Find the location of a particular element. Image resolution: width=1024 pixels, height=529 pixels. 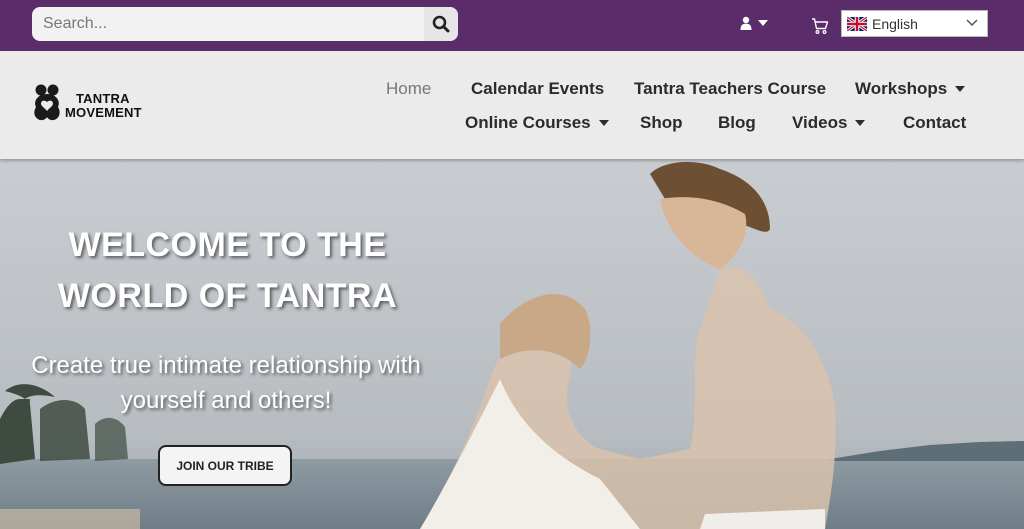

nav-online-courses: Online Courses is located at coordinates (537, 123).